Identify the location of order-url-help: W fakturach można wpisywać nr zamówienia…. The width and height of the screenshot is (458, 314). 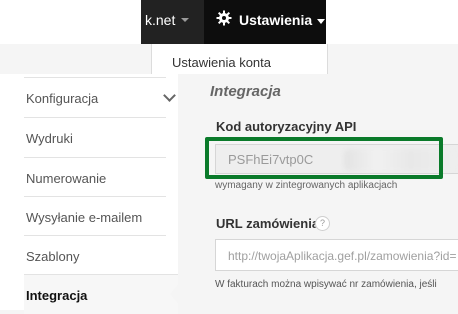
(326, 284).